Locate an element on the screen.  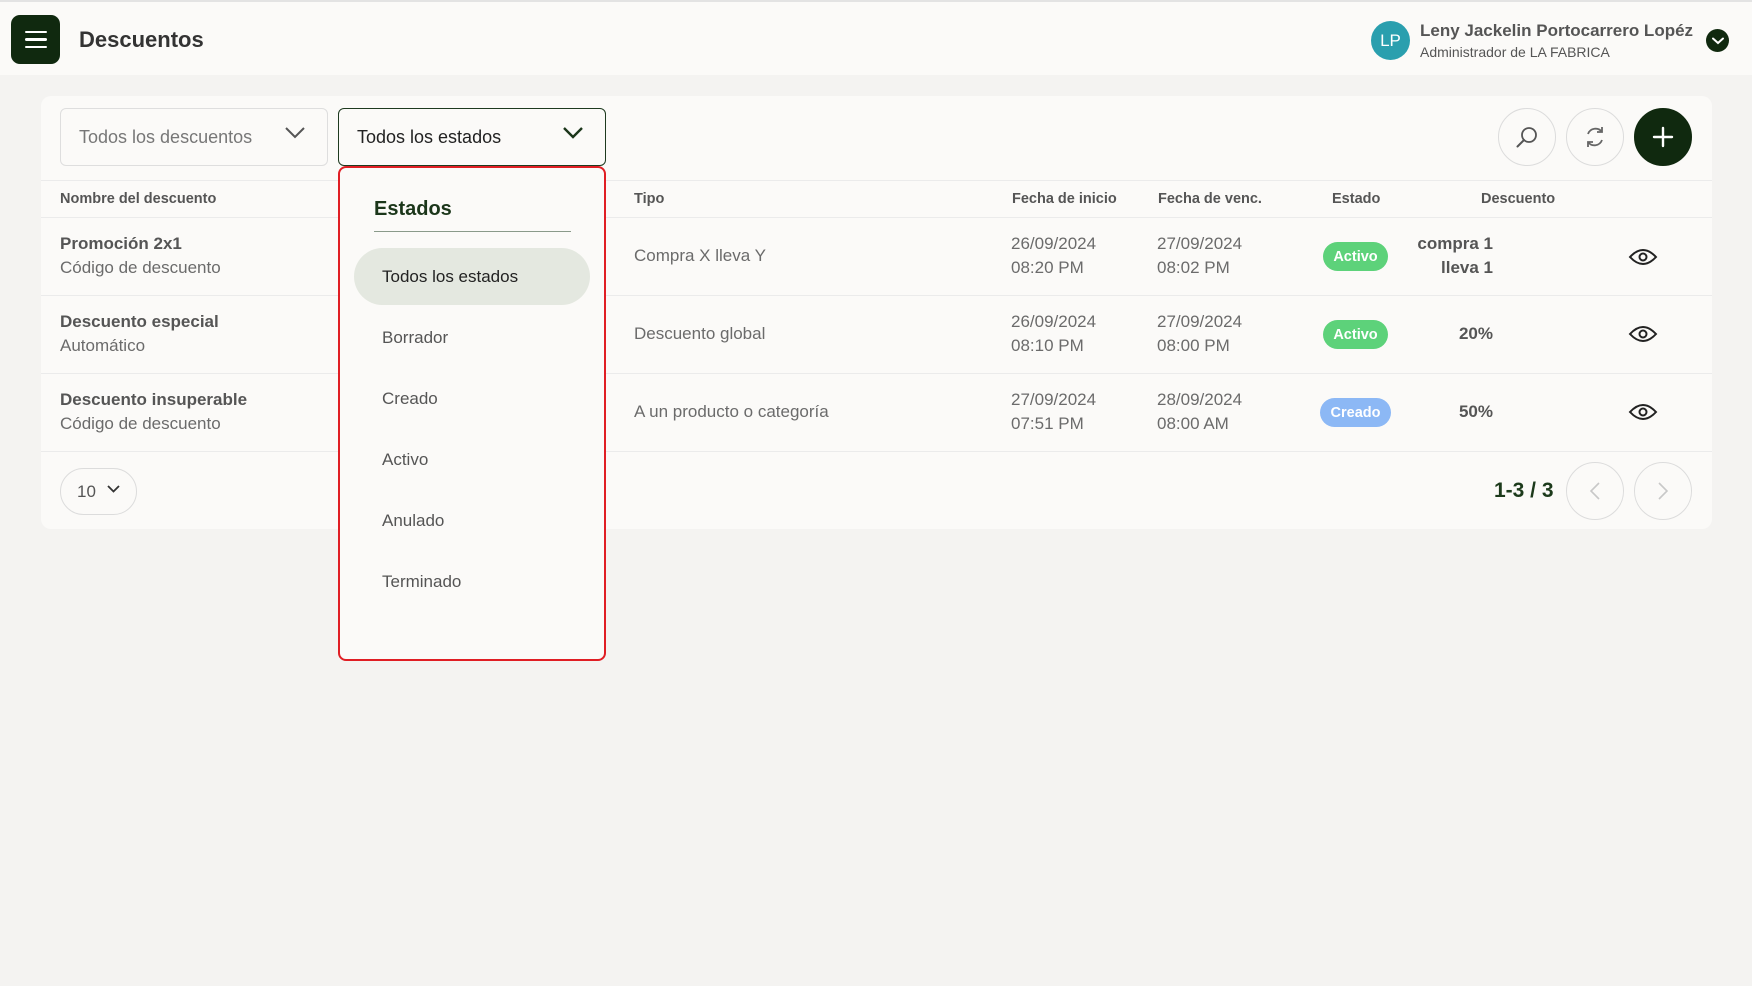
plus-icon is located at coordinates (1663, 137).